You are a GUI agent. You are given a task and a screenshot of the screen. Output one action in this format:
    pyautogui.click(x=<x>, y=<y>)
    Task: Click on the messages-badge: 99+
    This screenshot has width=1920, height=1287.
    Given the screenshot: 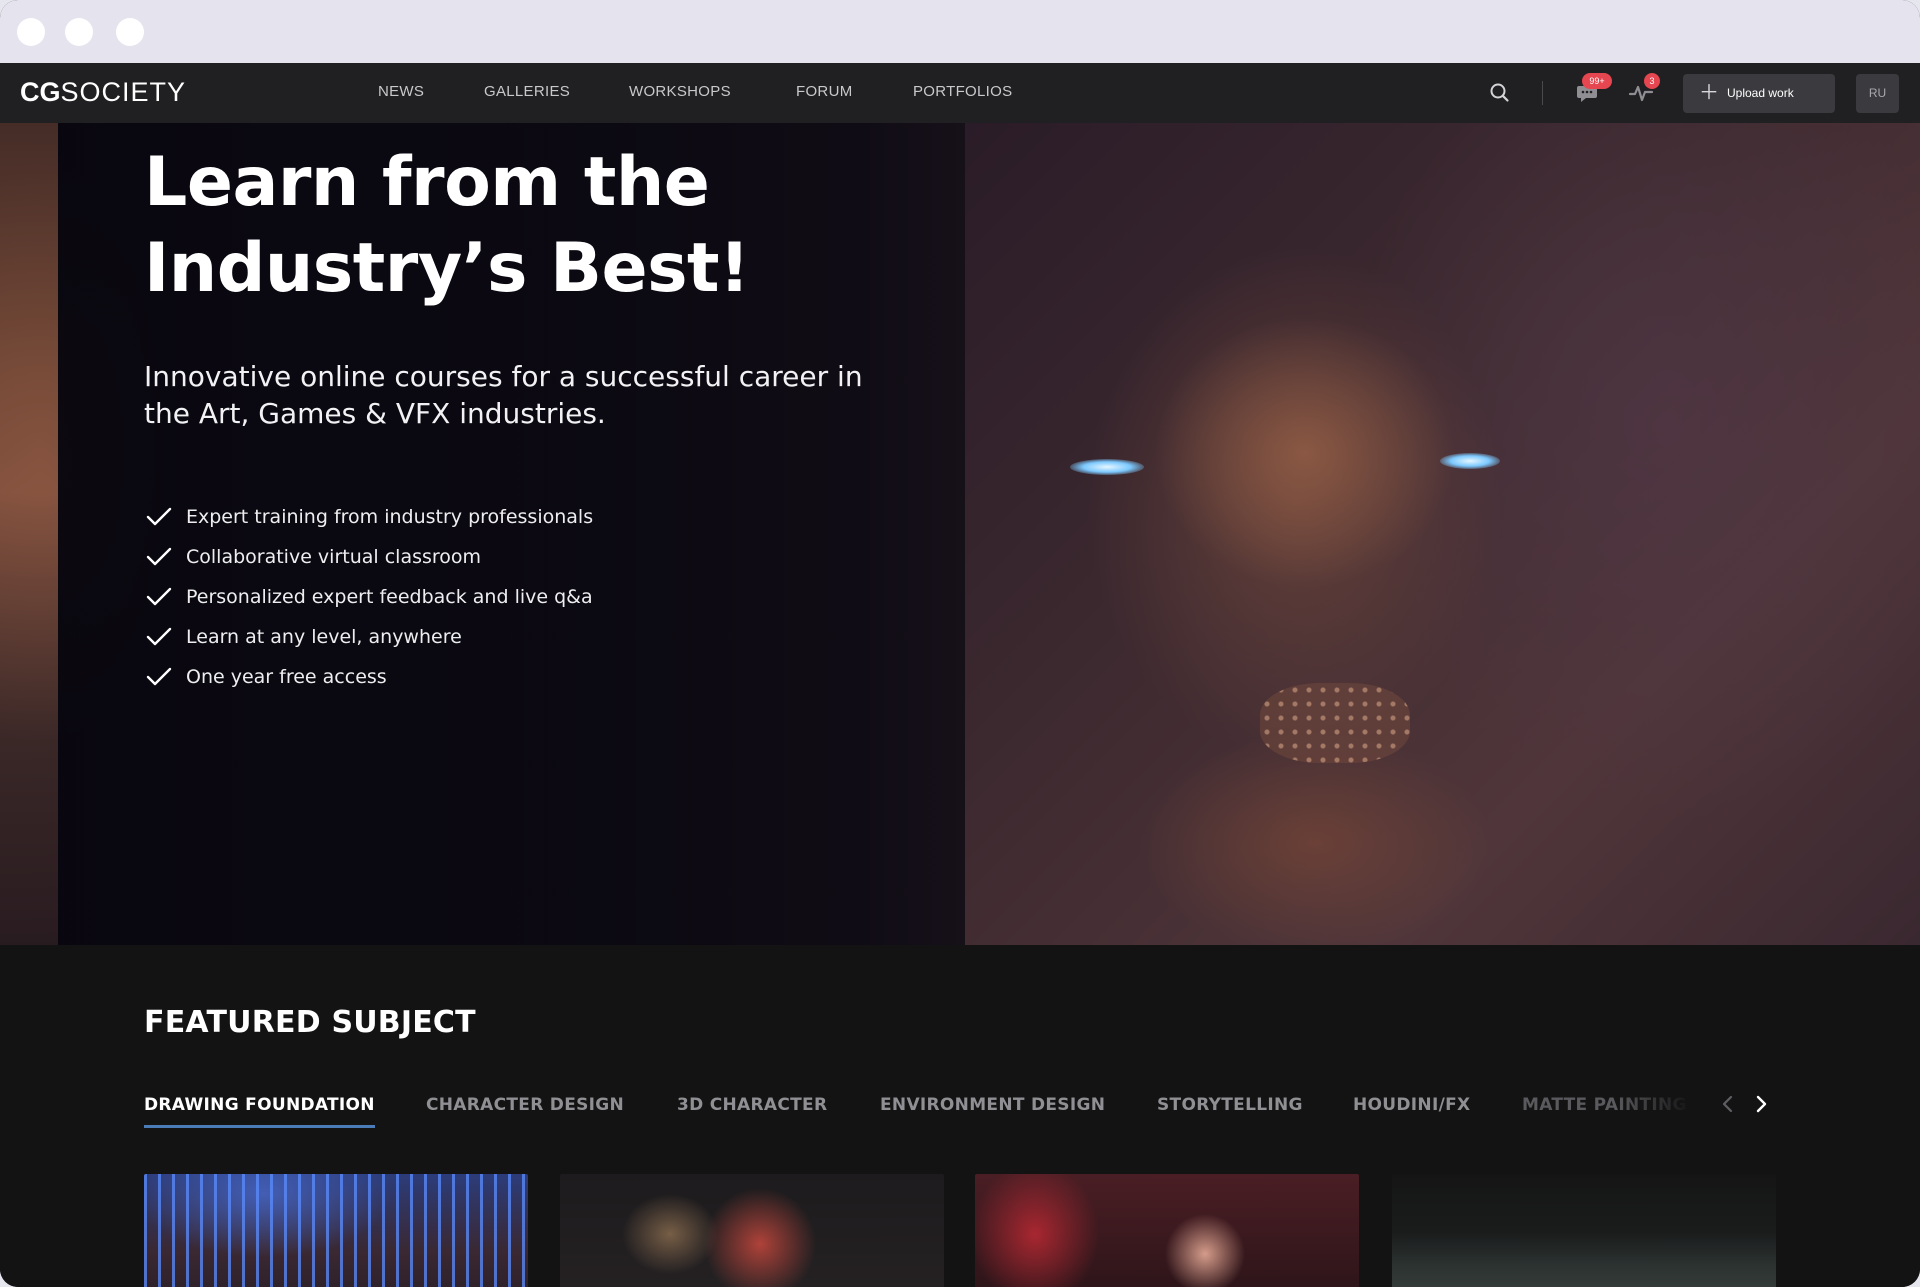 What is the action you would take?
    pyautogui.click(x=1597, y=81)
    